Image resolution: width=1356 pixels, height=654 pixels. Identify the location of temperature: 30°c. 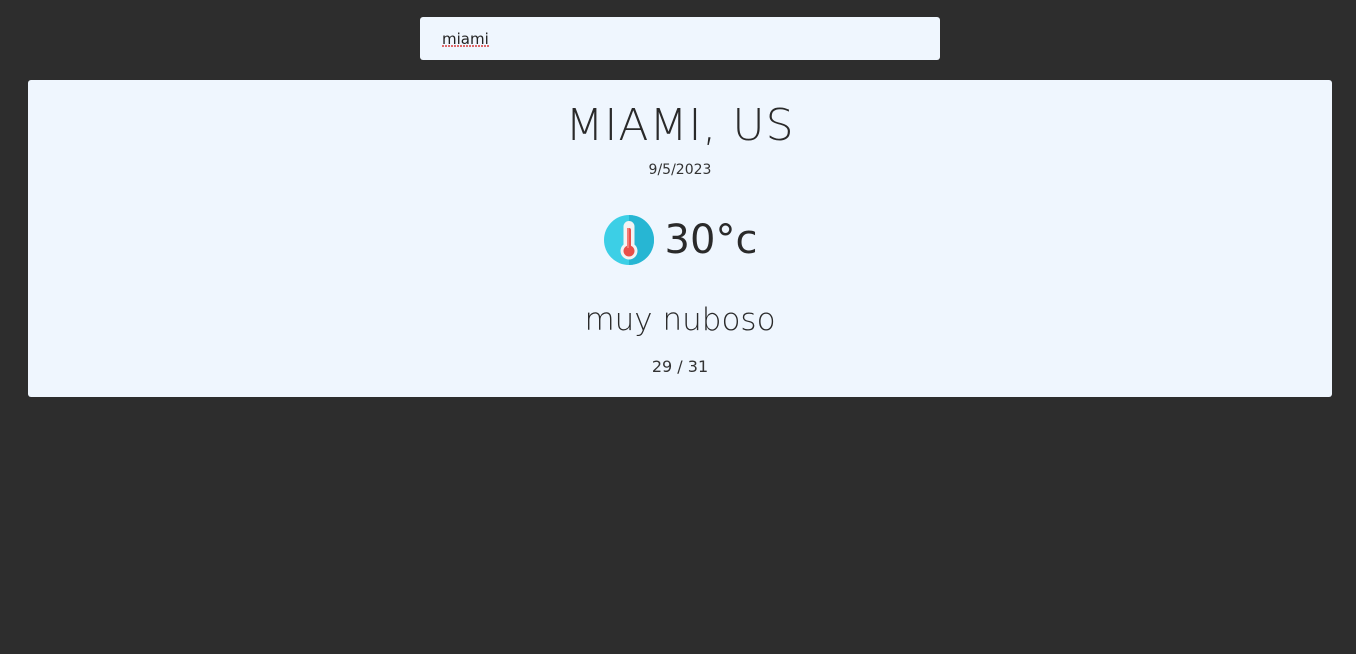
(711, 240).